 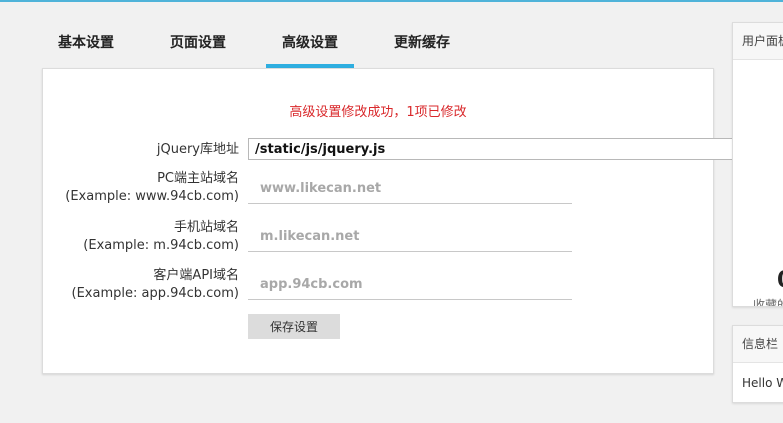 What do you see at coordinates (508, 149) in the screenshot?
I see `jquery-url-input` at bounding box center [508, 149].